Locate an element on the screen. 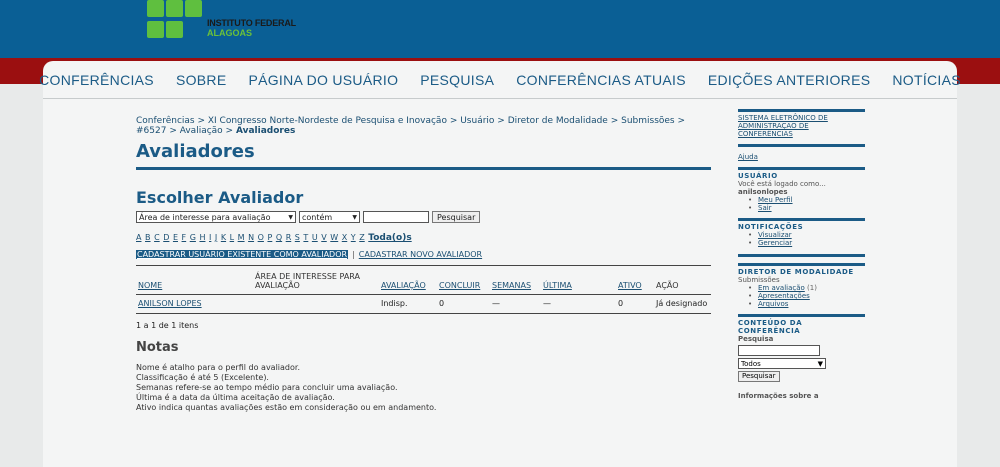  breadcrumb-item: Avaliação is located at coordinates (201, 131).